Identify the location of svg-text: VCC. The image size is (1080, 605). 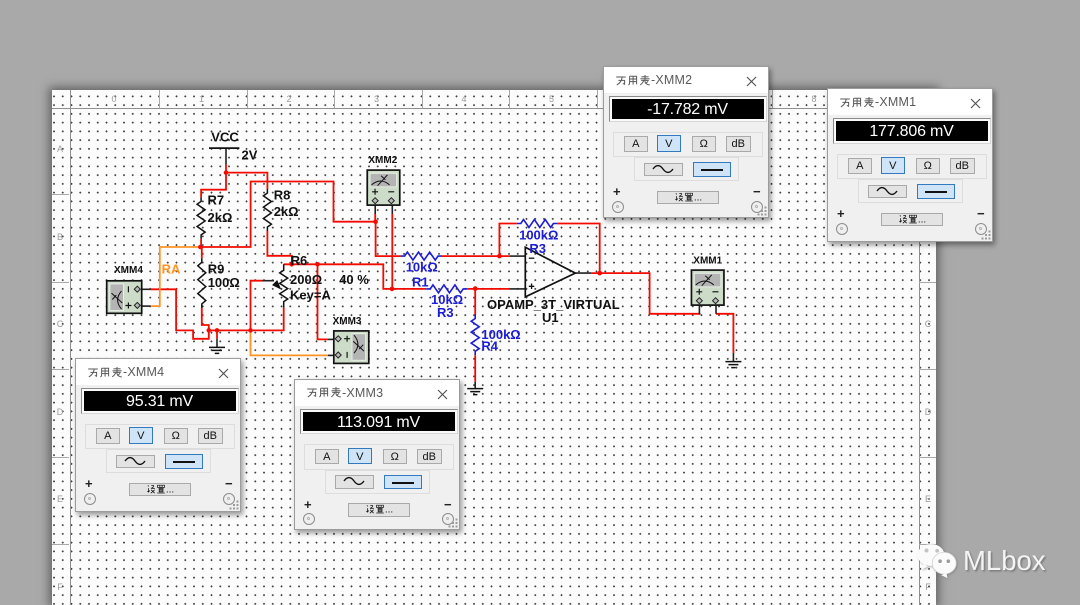
(225, 137).